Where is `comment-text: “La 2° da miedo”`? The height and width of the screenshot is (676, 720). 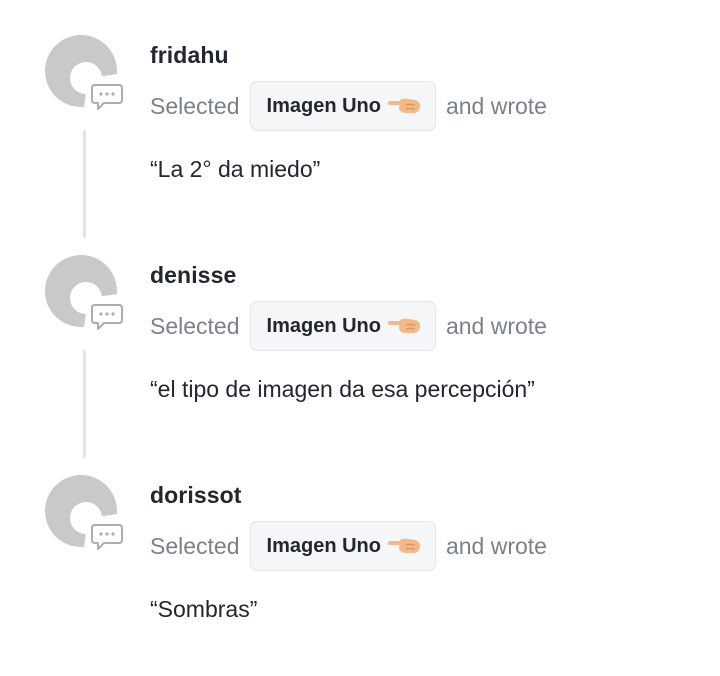 comment-text: “La 2° da miedo” is located at coordinates (235, 169).